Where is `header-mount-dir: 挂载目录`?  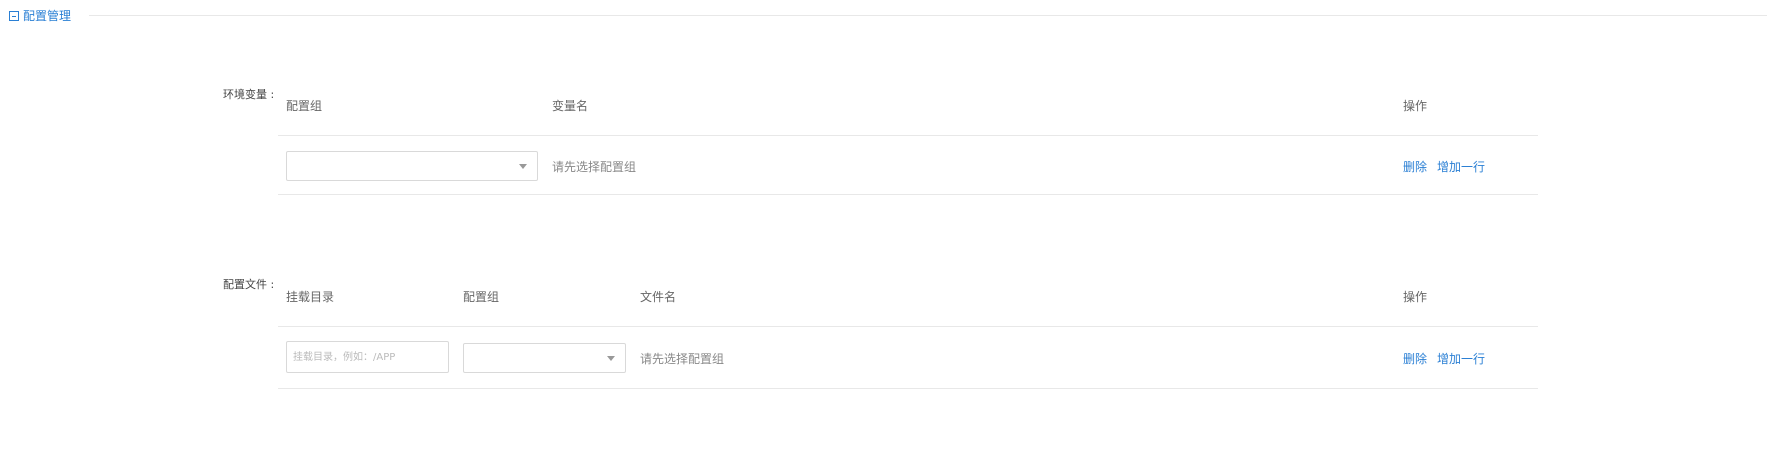
header-mount-dir: 挂载目录 is located at coordinates (310, 297).